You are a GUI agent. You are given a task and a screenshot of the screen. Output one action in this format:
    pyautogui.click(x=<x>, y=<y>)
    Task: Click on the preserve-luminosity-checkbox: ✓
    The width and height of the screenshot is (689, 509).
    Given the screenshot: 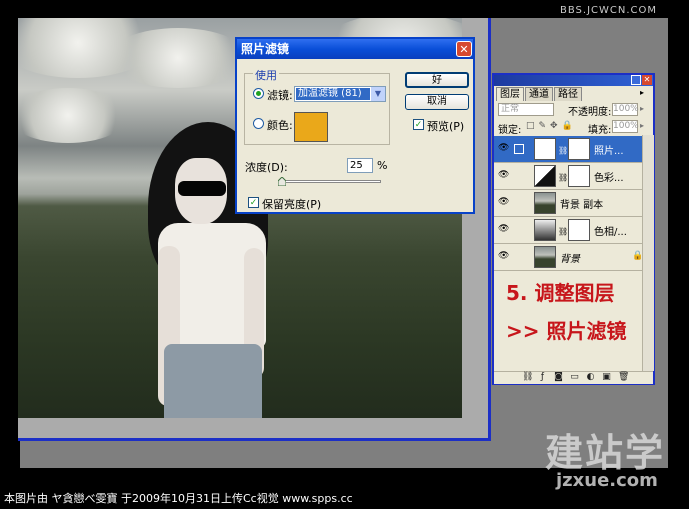 What is the action you would take?
    pyautogui.click(x=253, y=202)
    